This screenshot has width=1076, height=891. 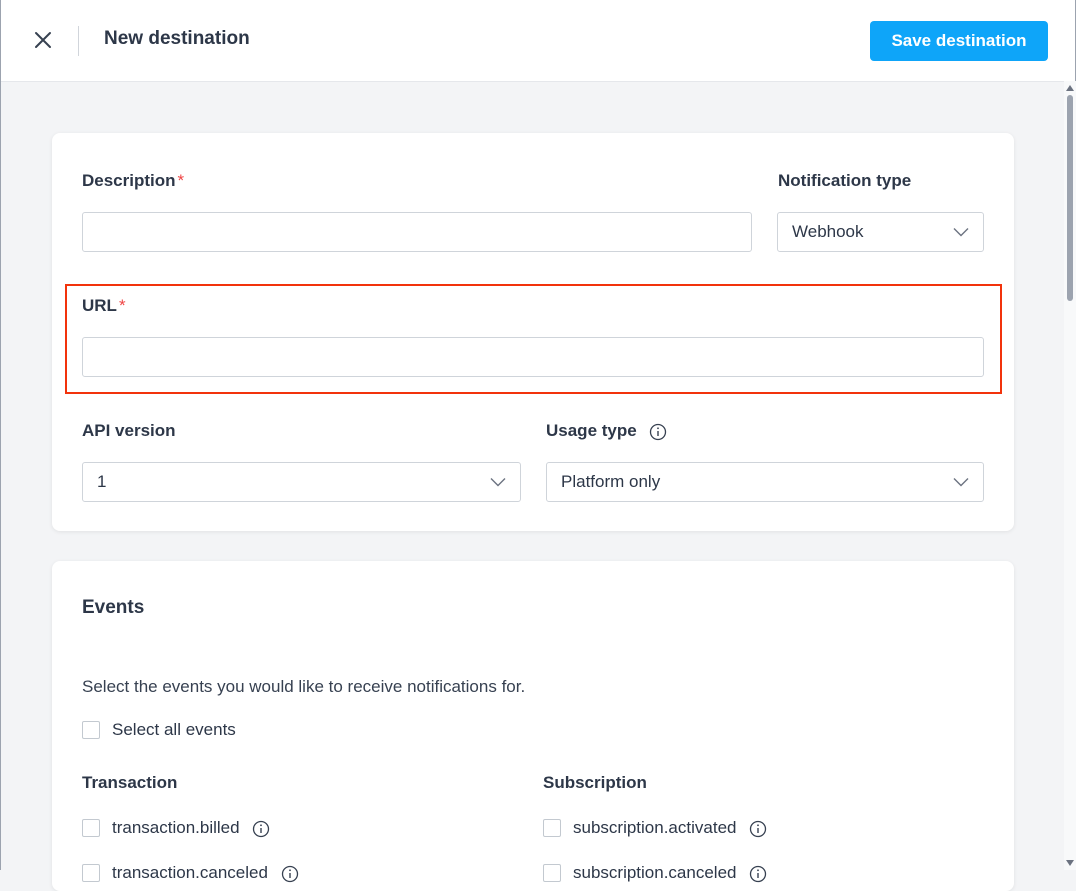 What do you see at coordinates (533, 357) in the screenshot?
I see `url-input` at bounding box center [533, 357].